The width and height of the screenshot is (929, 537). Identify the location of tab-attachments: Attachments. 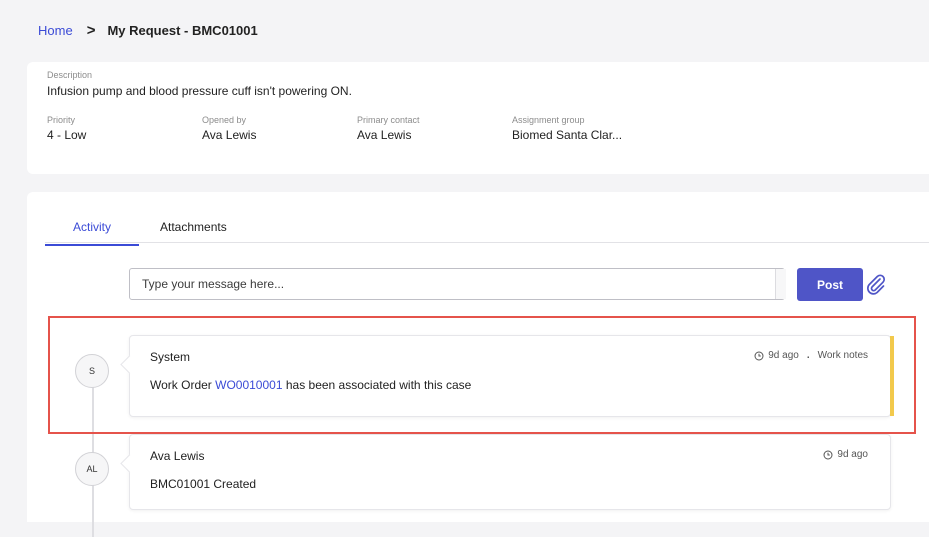
(193, 227).